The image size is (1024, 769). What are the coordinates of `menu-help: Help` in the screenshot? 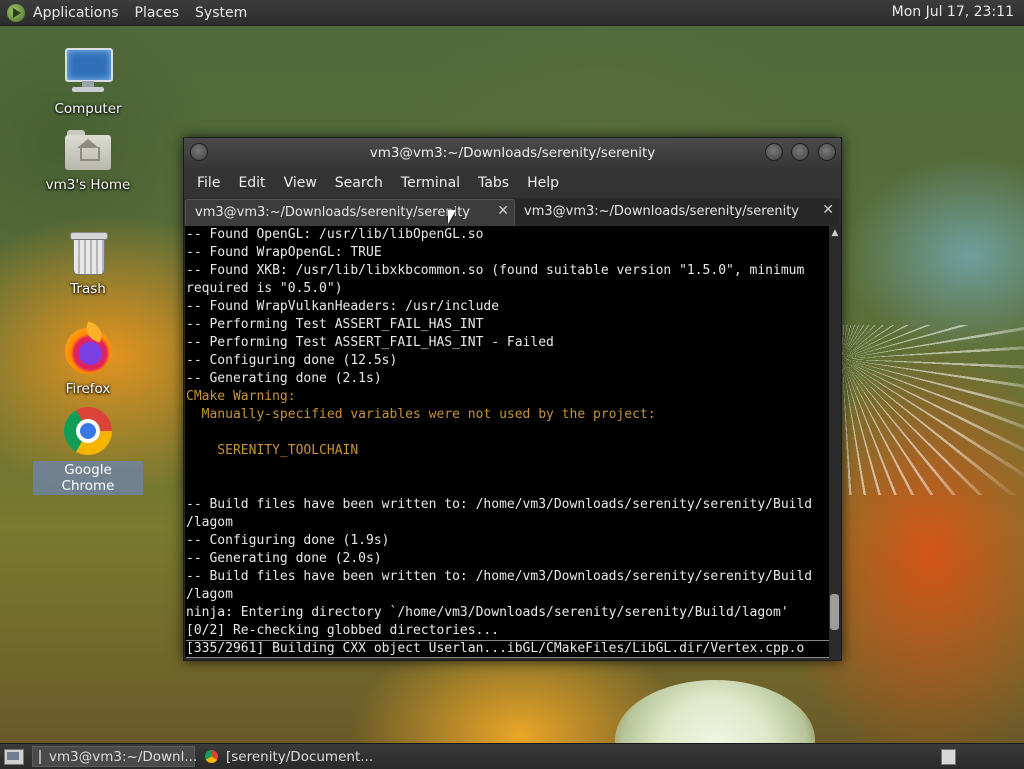 It's located at (543, 183).